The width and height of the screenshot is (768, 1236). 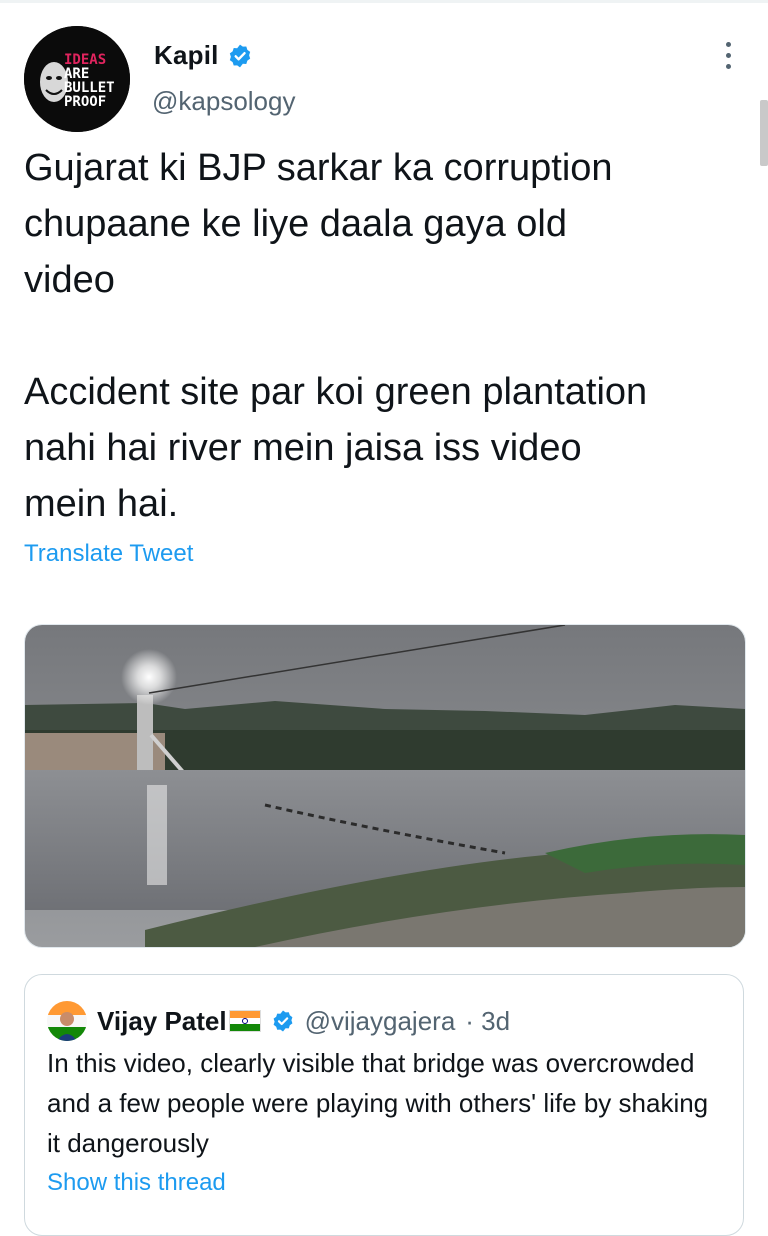 I want to click on quoted-author-handle: @vijaygajera, so click(x=380, y=1021).